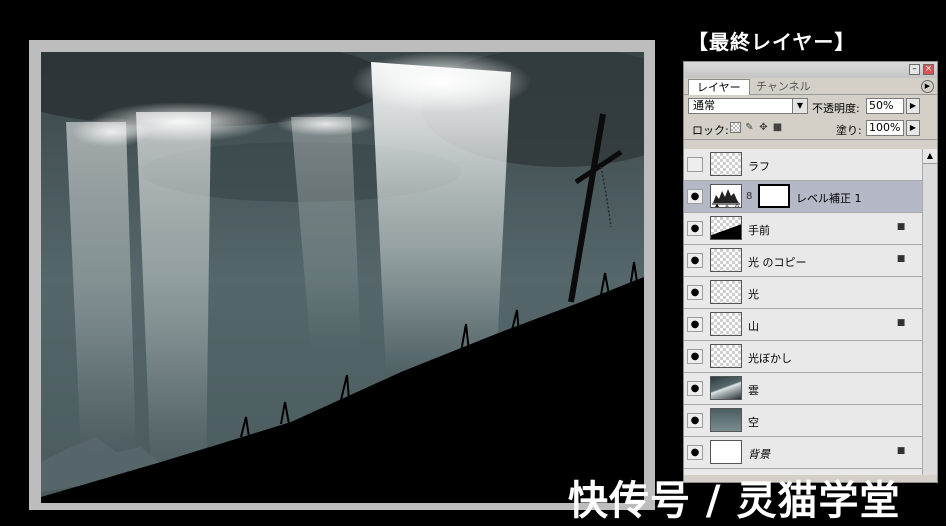  What do you see at coordinates (753, 422) in the screenshot?
I see `layer-name: 空` at bounding box center [753, 422].